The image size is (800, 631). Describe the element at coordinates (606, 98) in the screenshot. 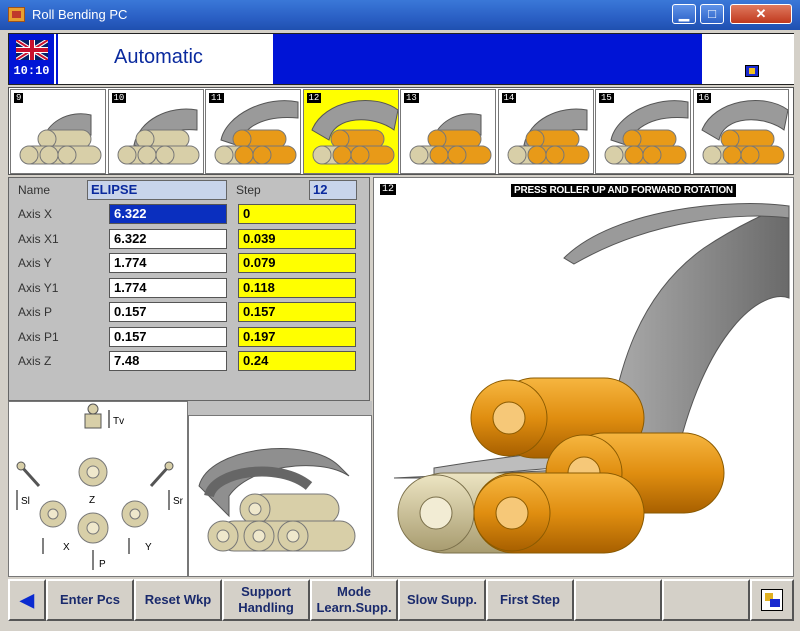

I see `step-thumbnail-number: 15` at that location.